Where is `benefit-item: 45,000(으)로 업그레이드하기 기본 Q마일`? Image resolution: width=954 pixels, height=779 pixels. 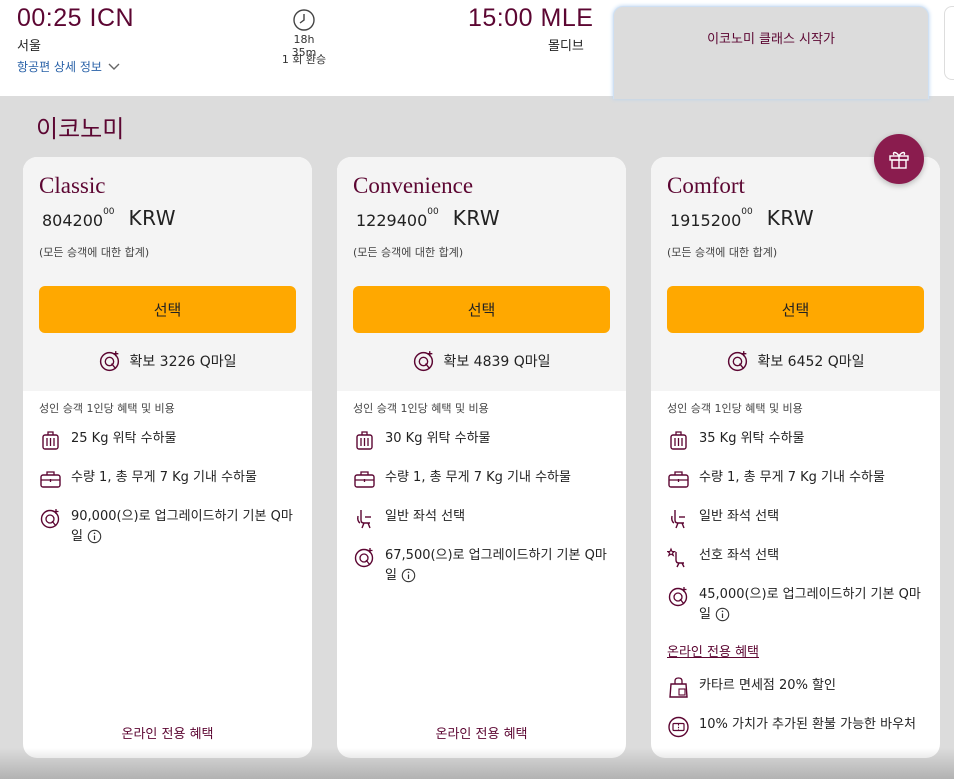
benefit-item: 45,000(으)로 업그레이드하기 기본 Q마일 is located at coordinates (798, 605).